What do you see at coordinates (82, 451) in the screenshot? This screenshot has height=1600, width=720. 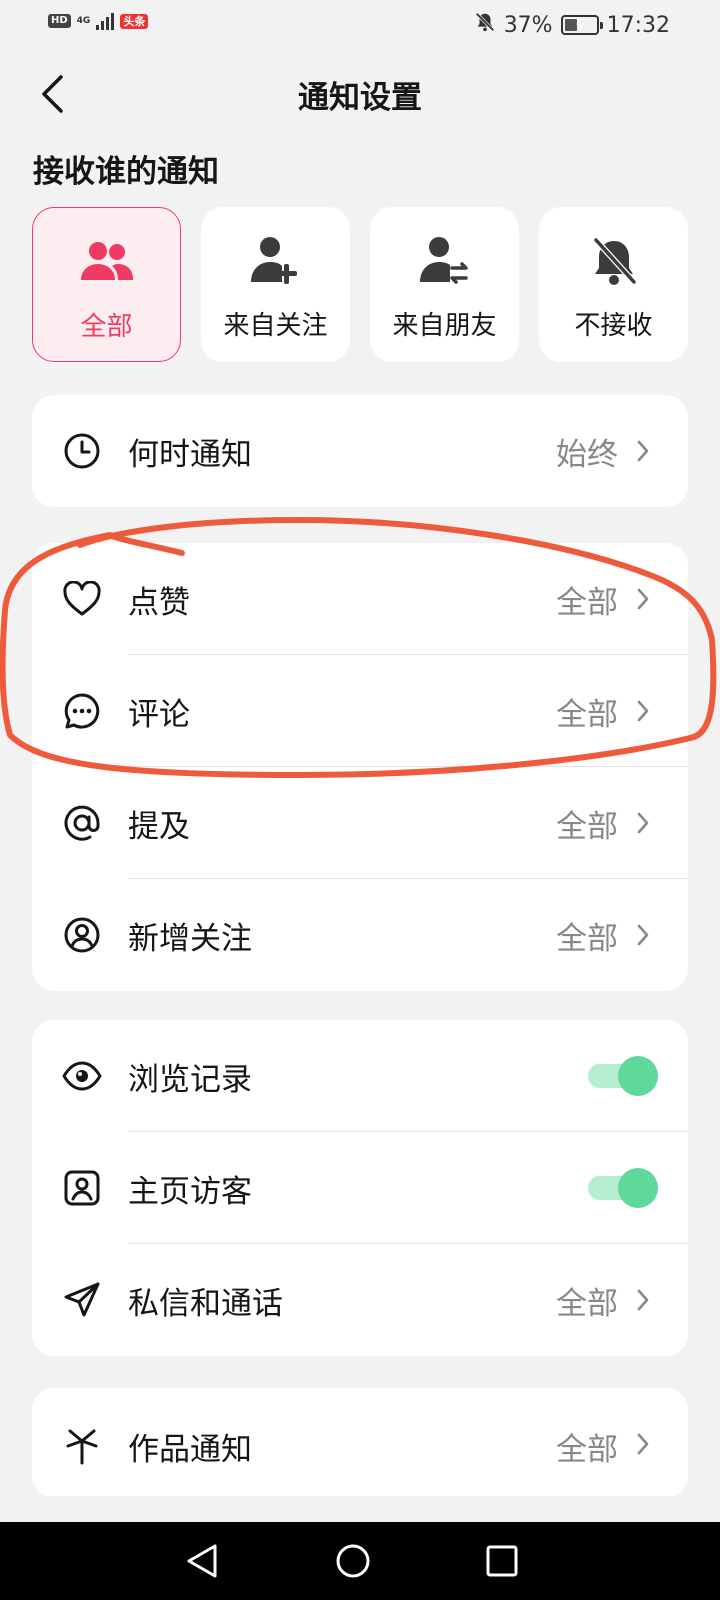 I see `clock-icon` at bounding box center [82, 451].